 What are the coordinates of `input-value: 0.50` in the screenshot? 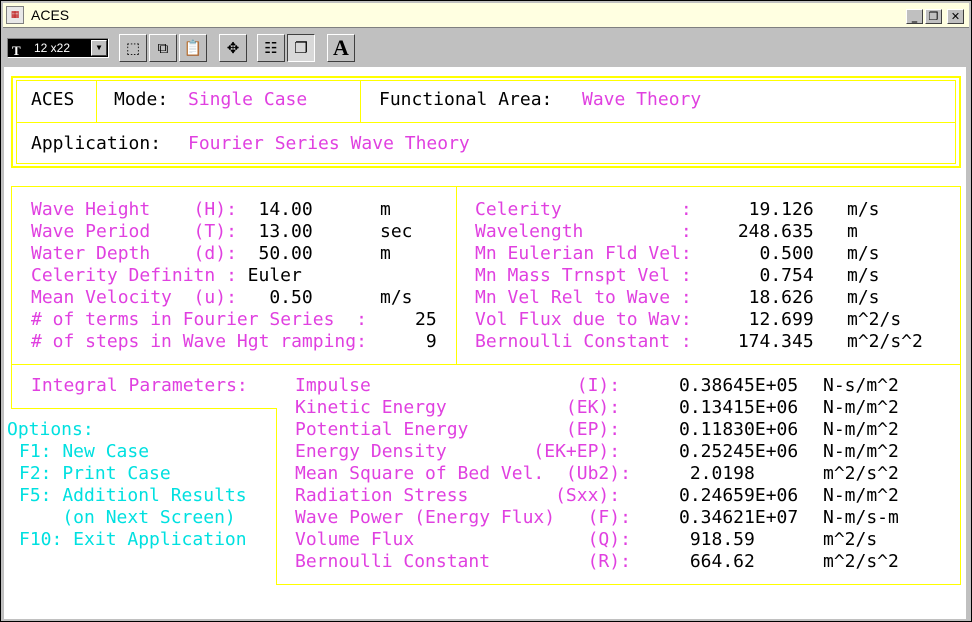 It's located at (269, 297).